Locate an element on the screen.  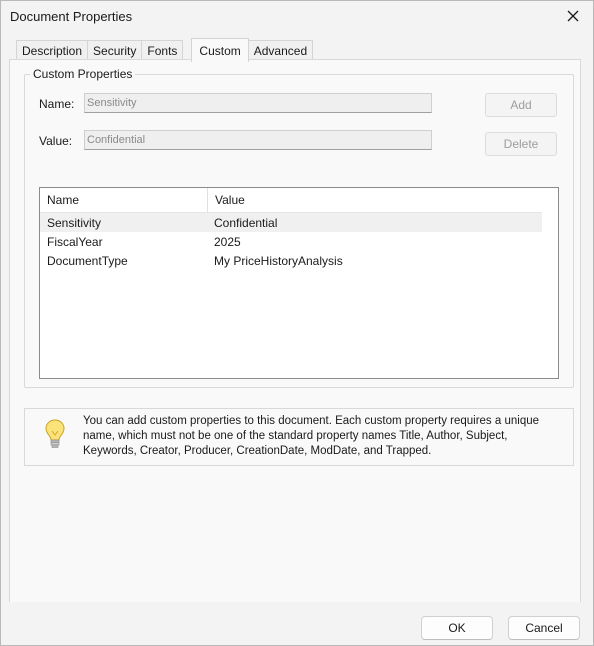
row-name: FiscalYear is located at coordinates (75, 241).